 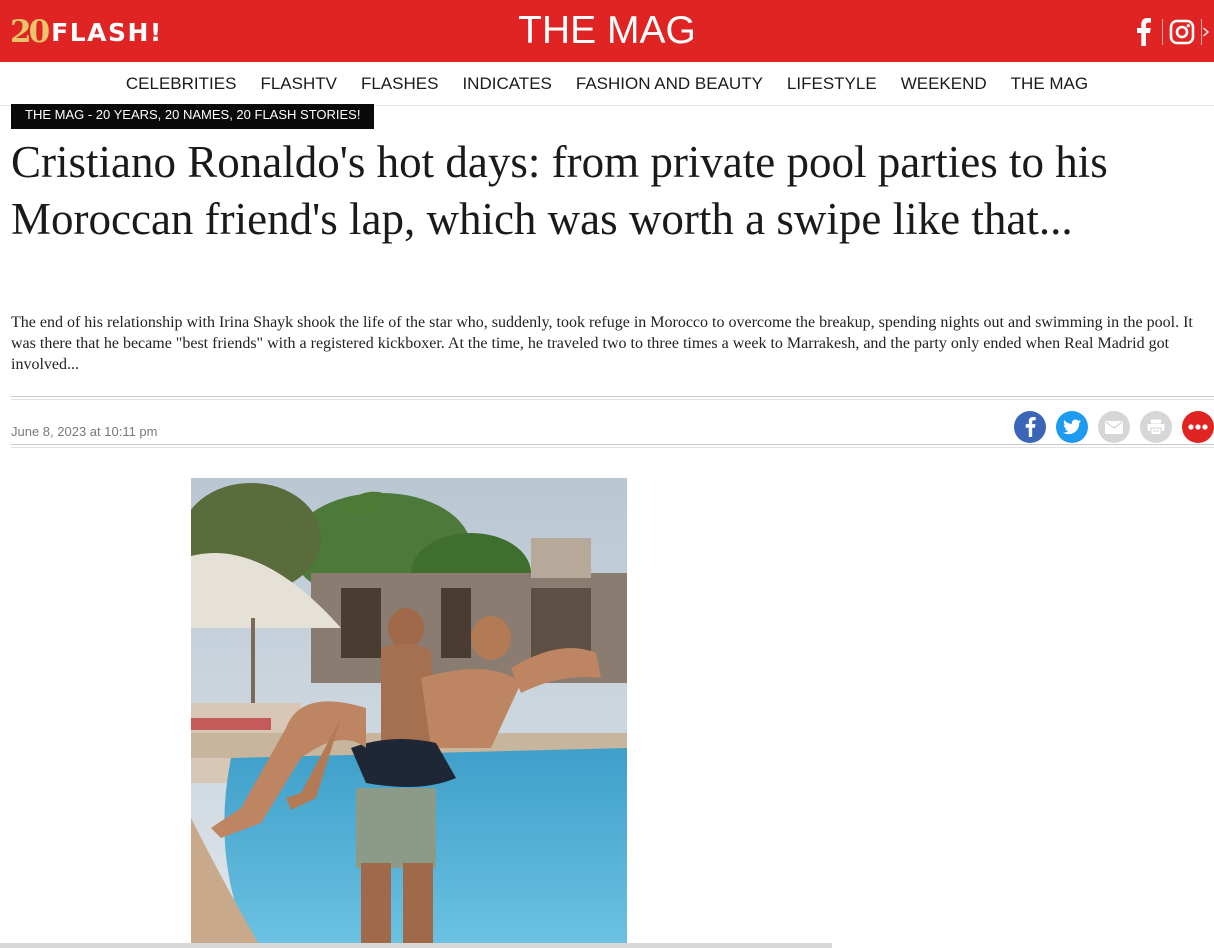 What do you see at coordinates (612, 399) in the screenshot?
I see `meta-divider-top-inner` at bounding box center [612, 399].